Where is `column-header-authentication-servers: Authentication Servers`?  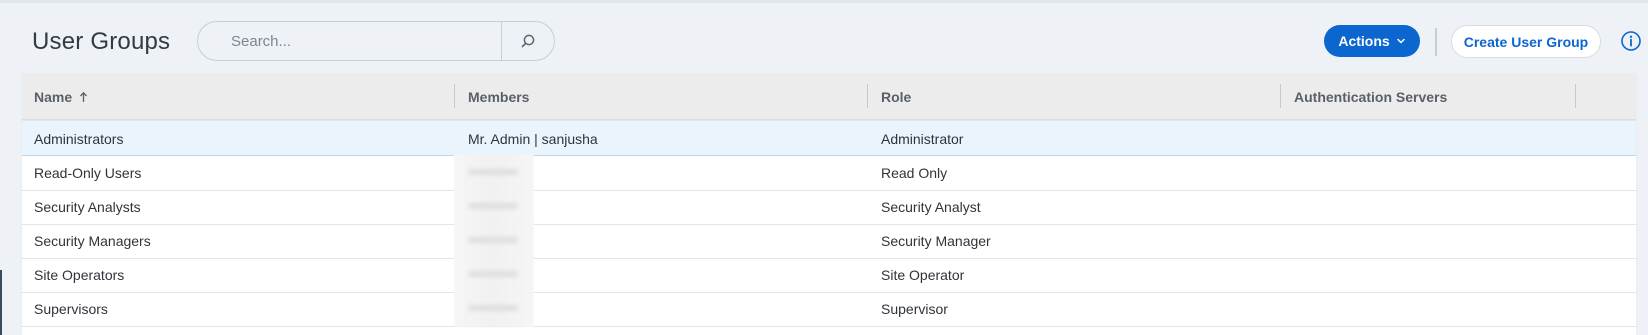
column-header-authentication-servers: Authentication Servers is located at coordinates (1370, 97).